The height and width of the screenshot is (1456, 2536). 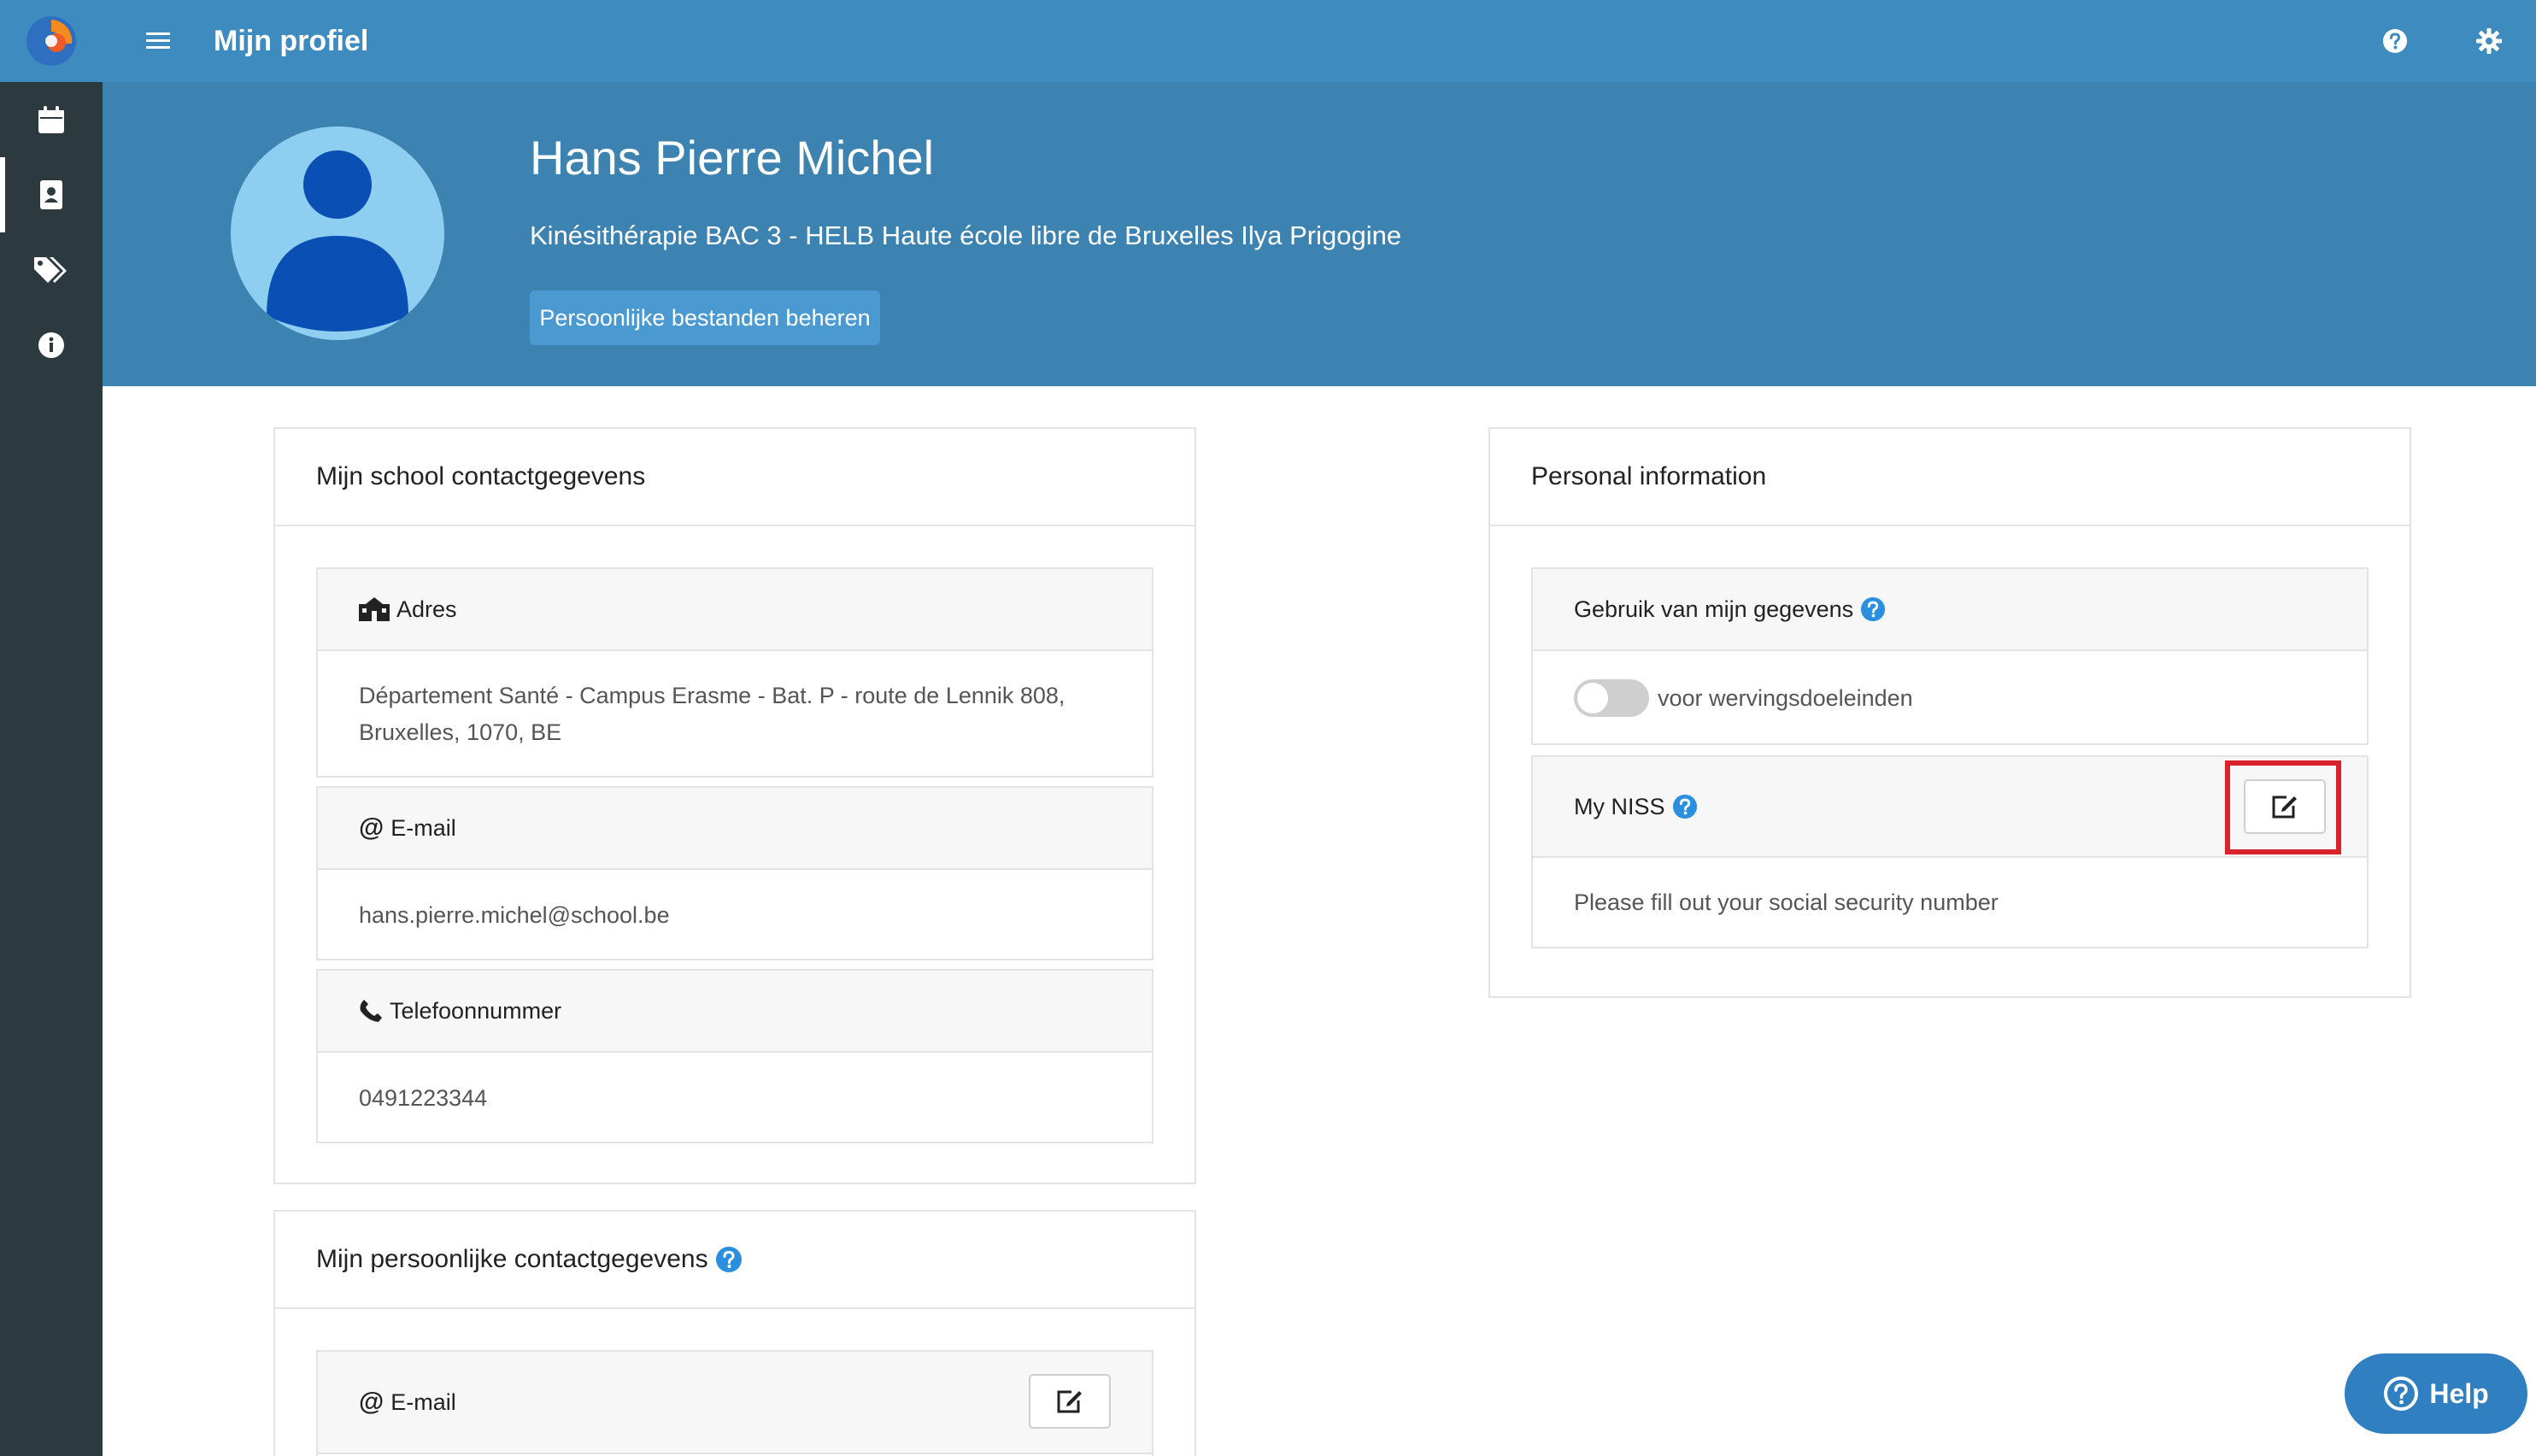 I want to click on personal-contact-title: Mijn persoonlijke contactgegevens, so click(x=735, y=1260).